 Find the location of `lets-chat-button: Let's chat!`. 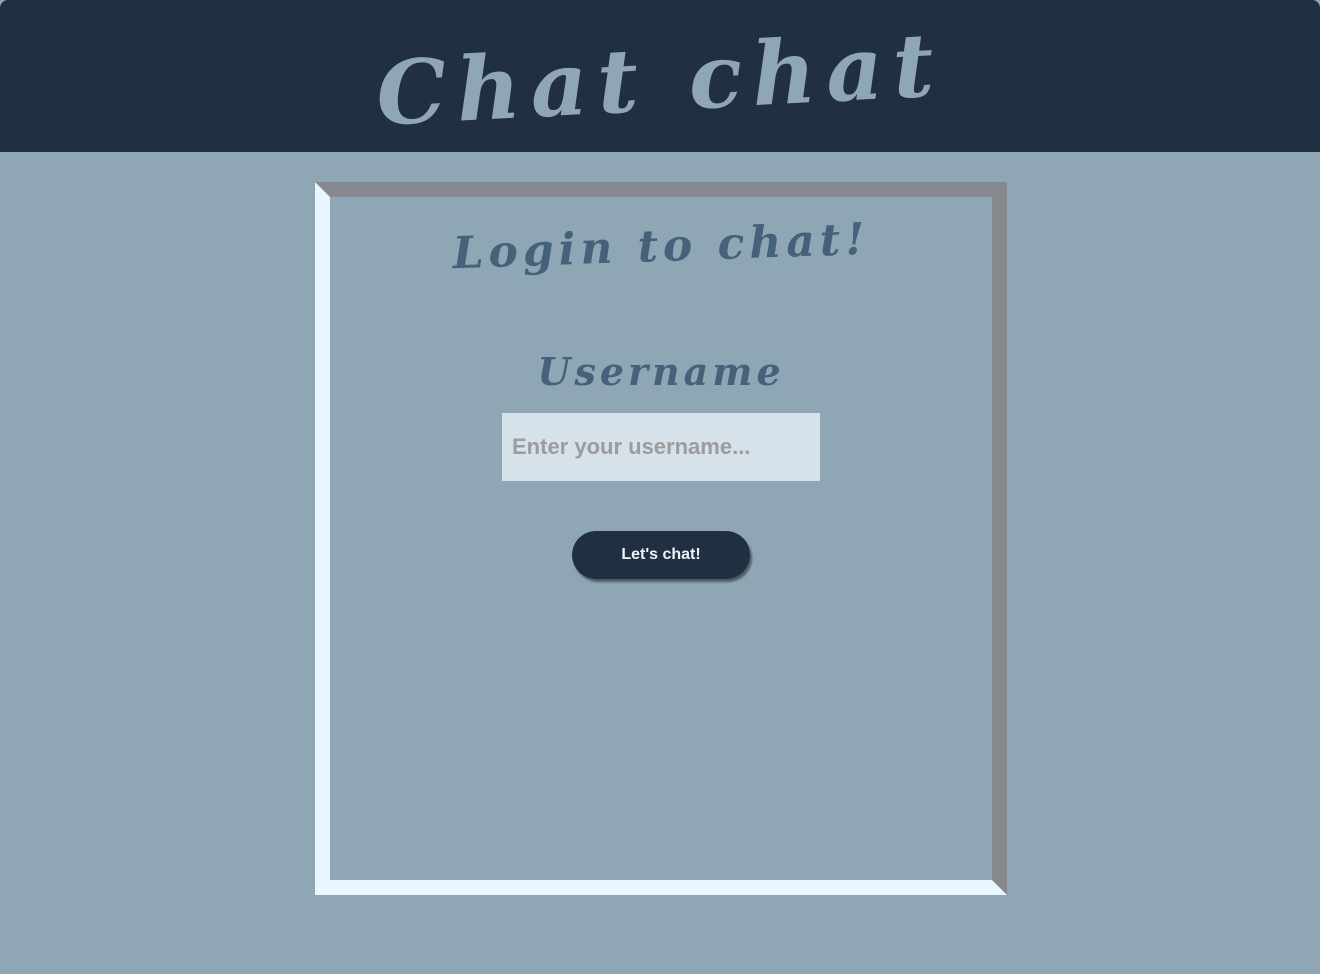

lets-chat-button: Let's chat! is located at coordinates (661, 555).